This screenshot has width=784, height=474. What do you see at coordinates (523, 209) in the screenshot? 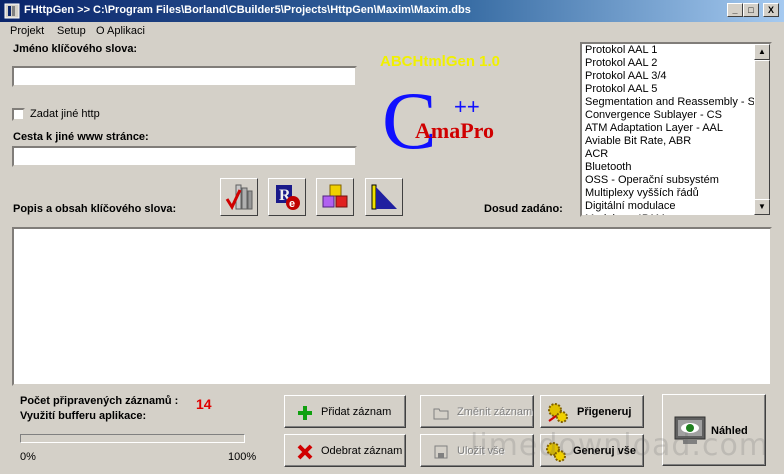
I see `entered-label: Dosud zadáno:` at bounding box center [523, 209].